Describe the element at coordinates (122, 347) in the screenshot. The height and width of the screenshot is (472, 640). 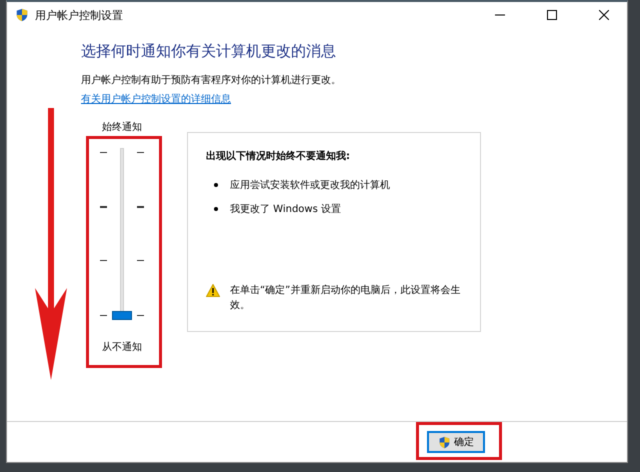
I see `slider-bottom-label: 从不通知` at that location.